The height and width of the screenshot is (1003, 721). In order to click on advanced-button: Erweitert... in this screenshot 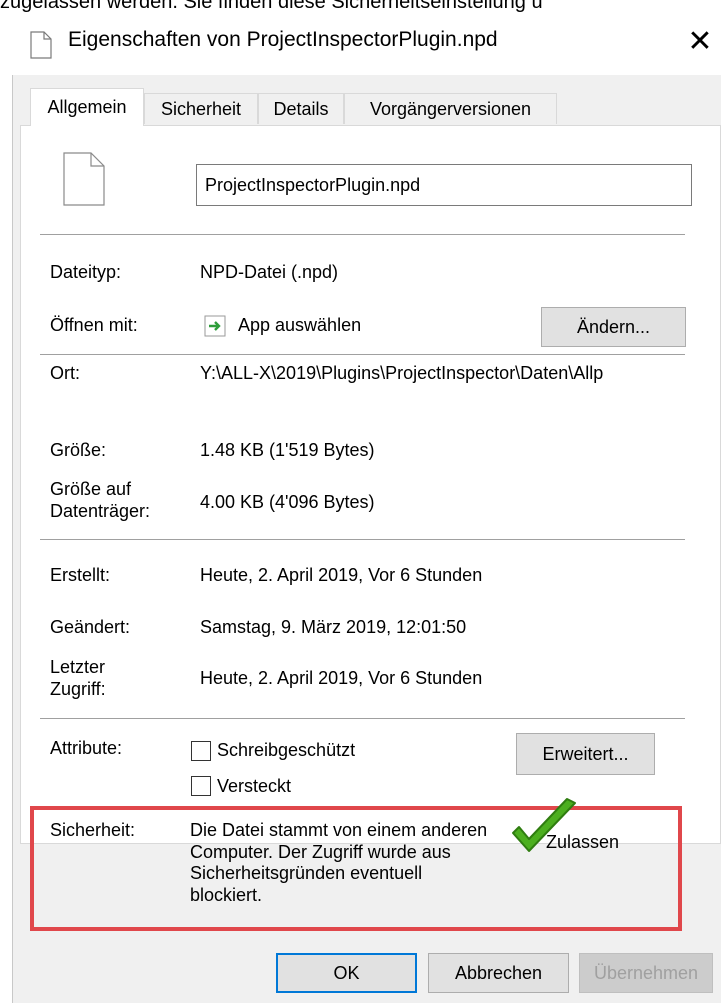, I will do `click(585, 754)`.